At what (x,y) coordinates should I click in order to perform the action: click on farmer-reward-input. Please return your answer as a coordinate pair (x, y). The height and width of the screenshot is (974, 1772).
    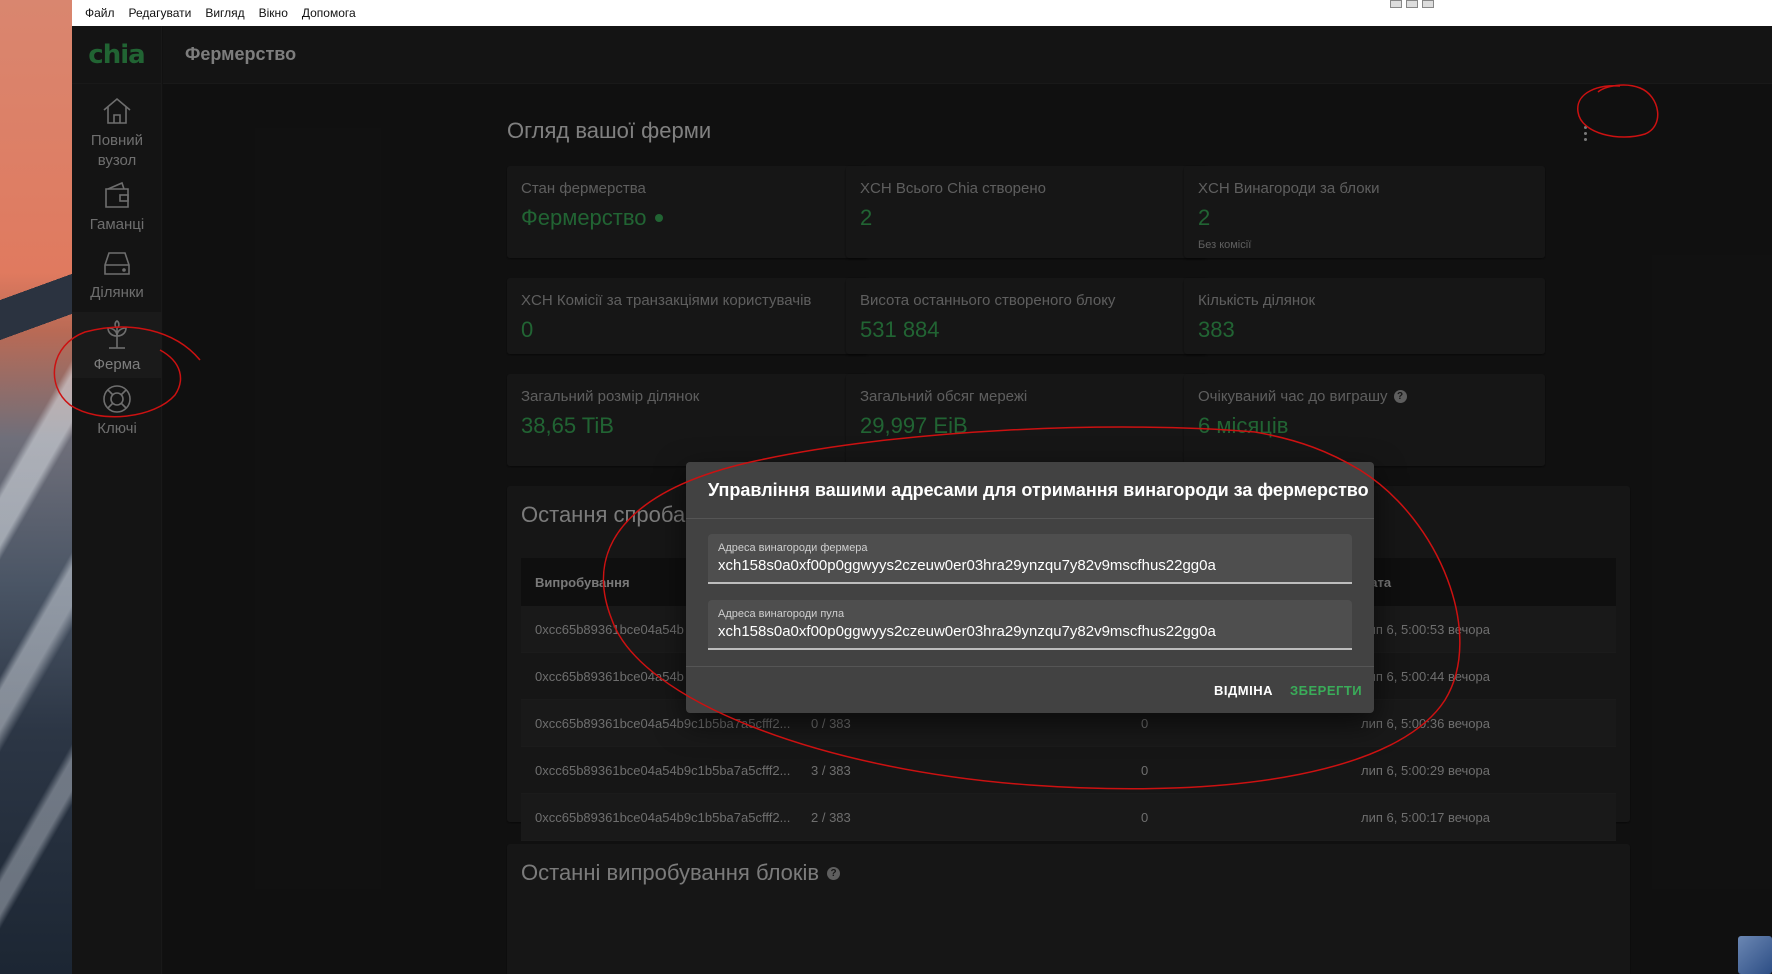
    Looking at the image, I should click on (1030, 565).